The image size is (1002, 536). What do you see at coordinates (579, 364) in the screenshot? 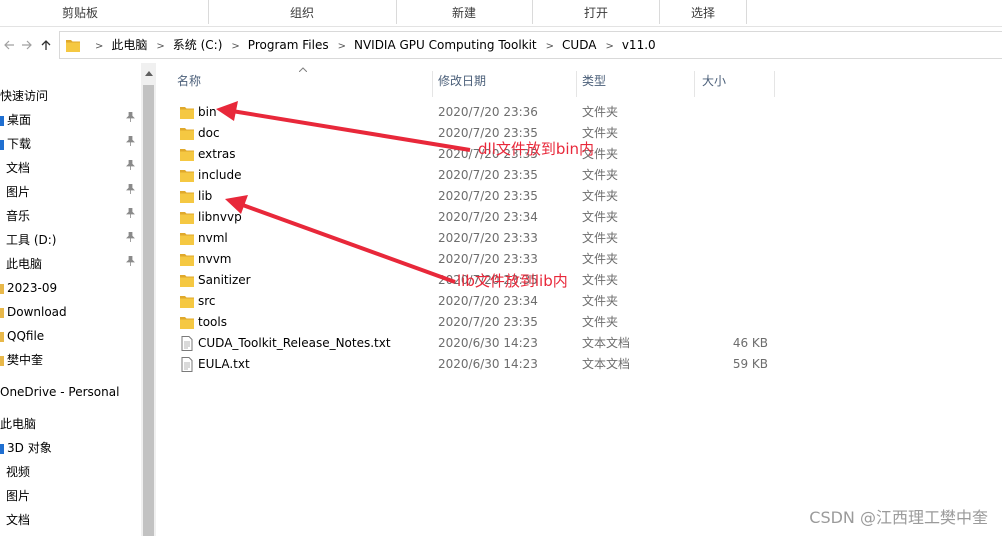
I see `file-row: EULA.txt 2020/6/30 14:23 文本文档 59 KB` at bounding box center [579, 364].